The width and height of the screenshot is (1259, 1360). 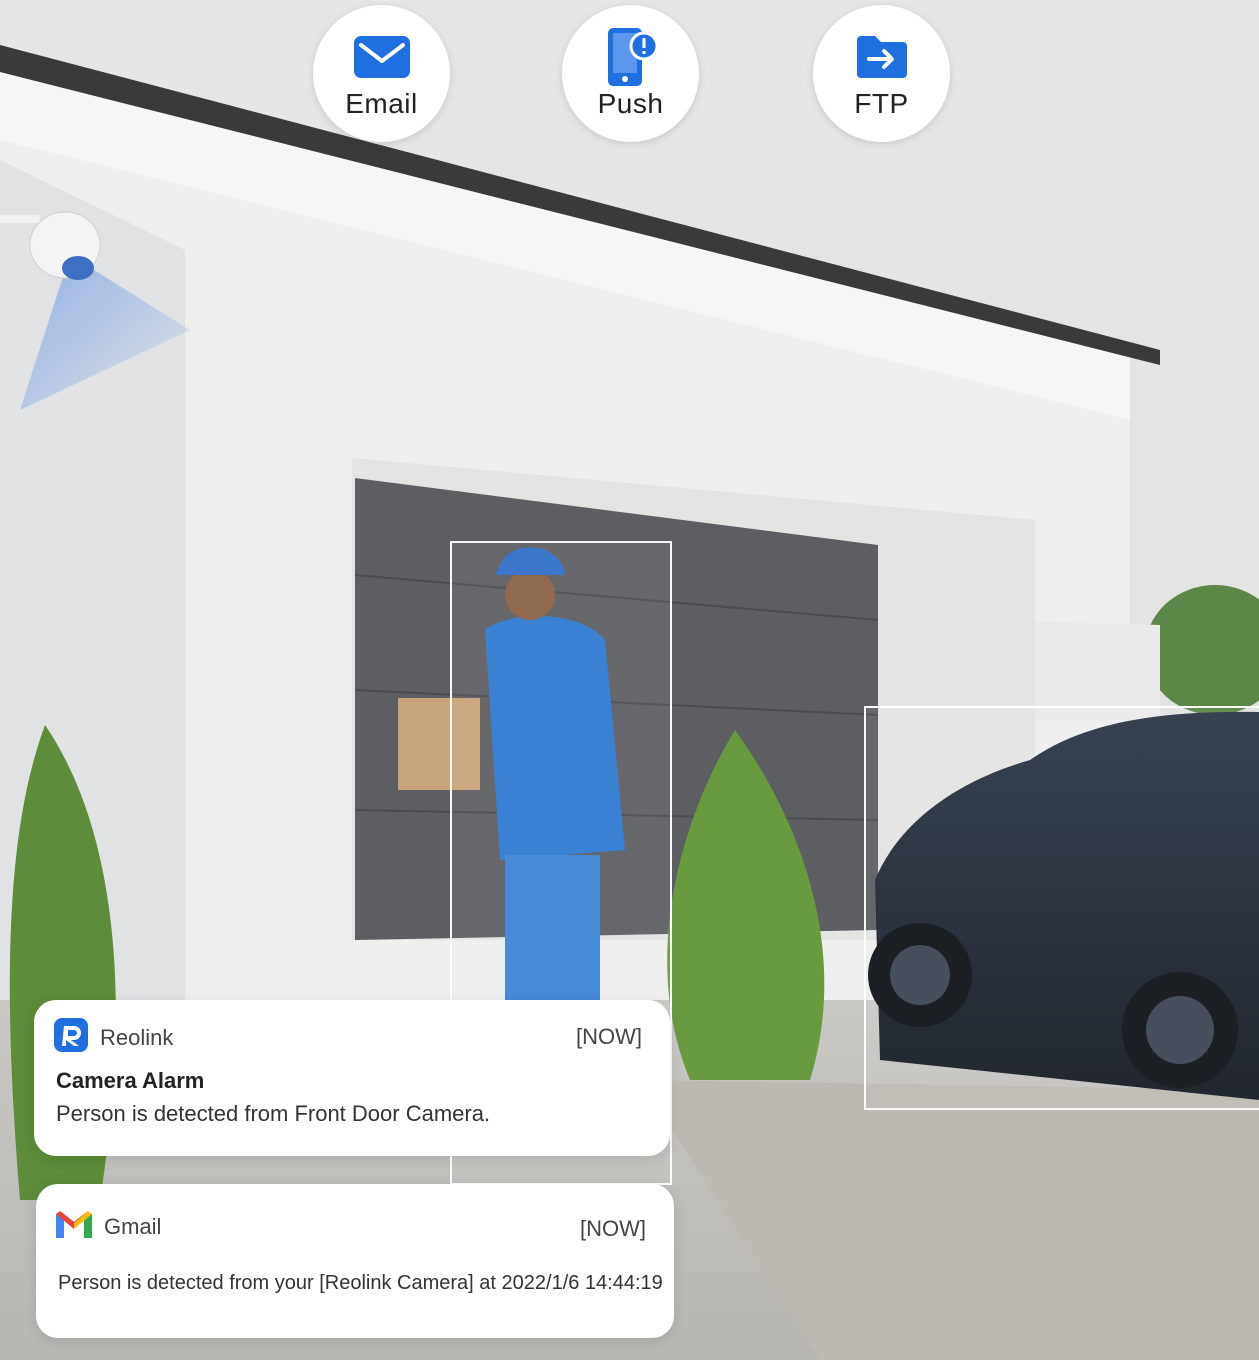 I want to click on reolink-app-header: Reolink, so click(x=113, y=1037).